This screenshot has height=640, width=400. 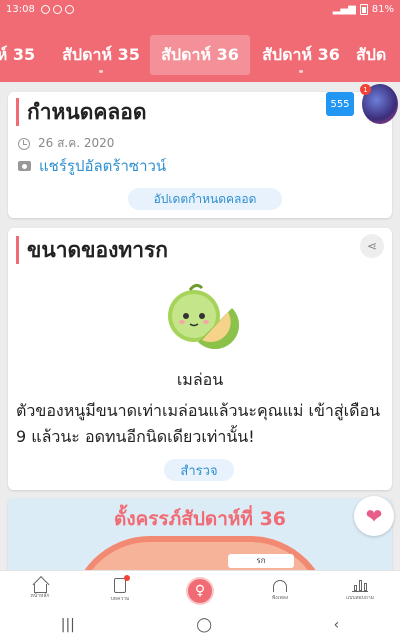 I want to click on nav-label: หน้าหลัก, so click(x=40, y=596).